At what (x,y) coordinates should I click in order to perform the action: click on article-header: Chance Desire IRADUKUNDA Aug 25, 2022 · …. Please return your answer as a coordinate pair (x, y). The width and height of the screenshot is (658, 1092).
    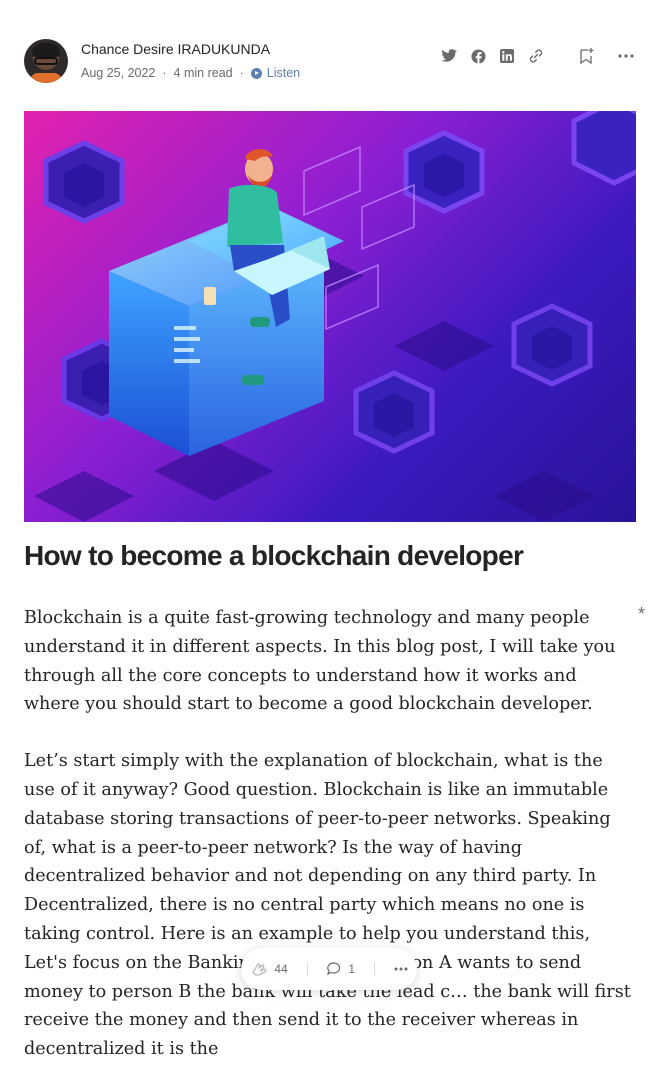
    Looking at the image, I should click on (330, 61).